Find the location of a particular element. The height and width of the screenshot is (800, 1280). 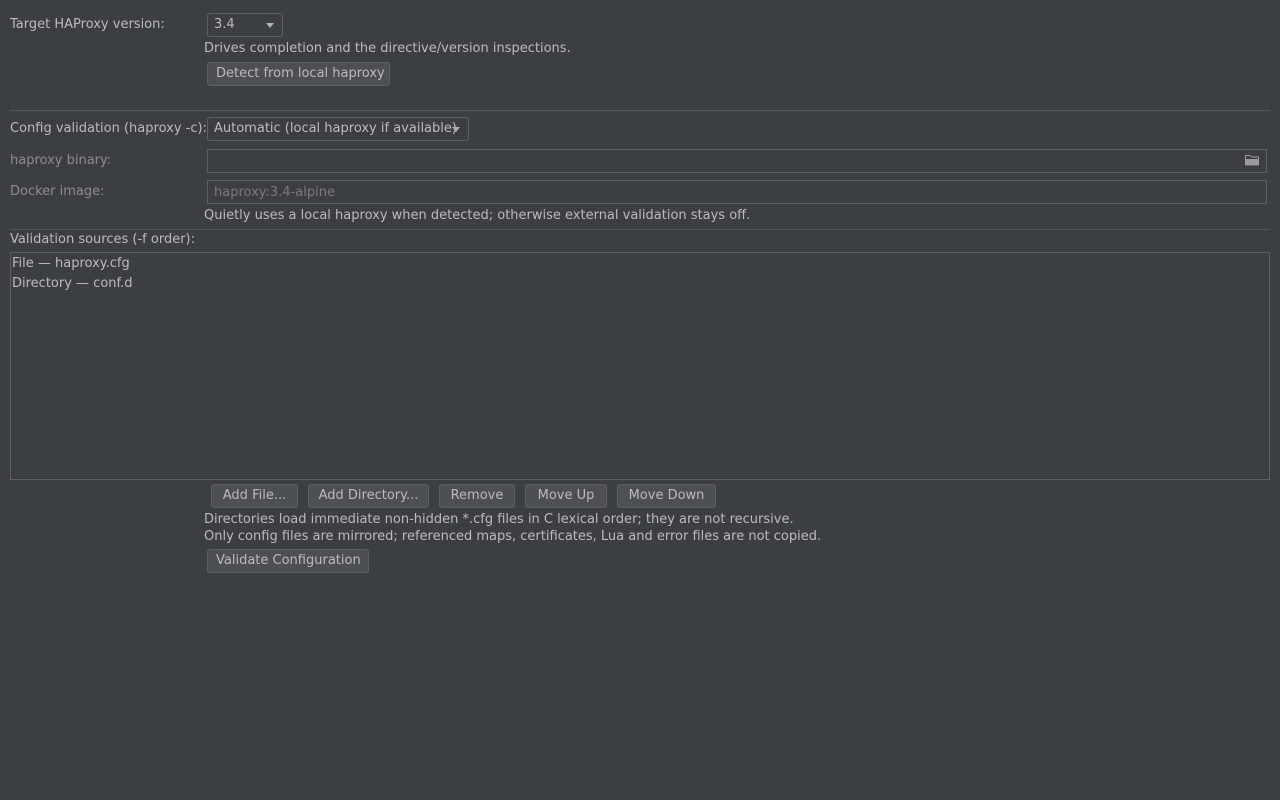

haproxy-binary-field-wrapper is located at coordinates (737, 161).